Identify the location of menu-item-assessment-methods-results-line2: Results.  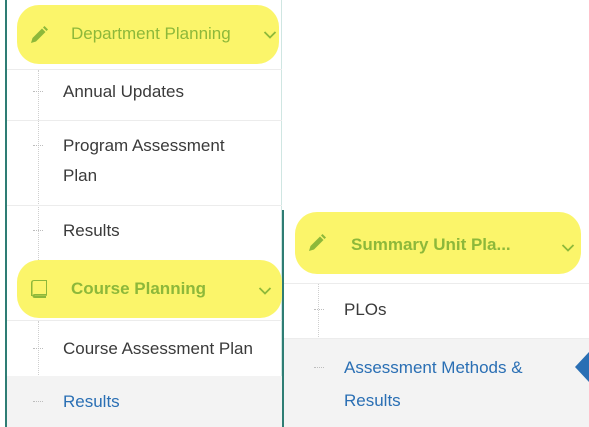
(372, 400).